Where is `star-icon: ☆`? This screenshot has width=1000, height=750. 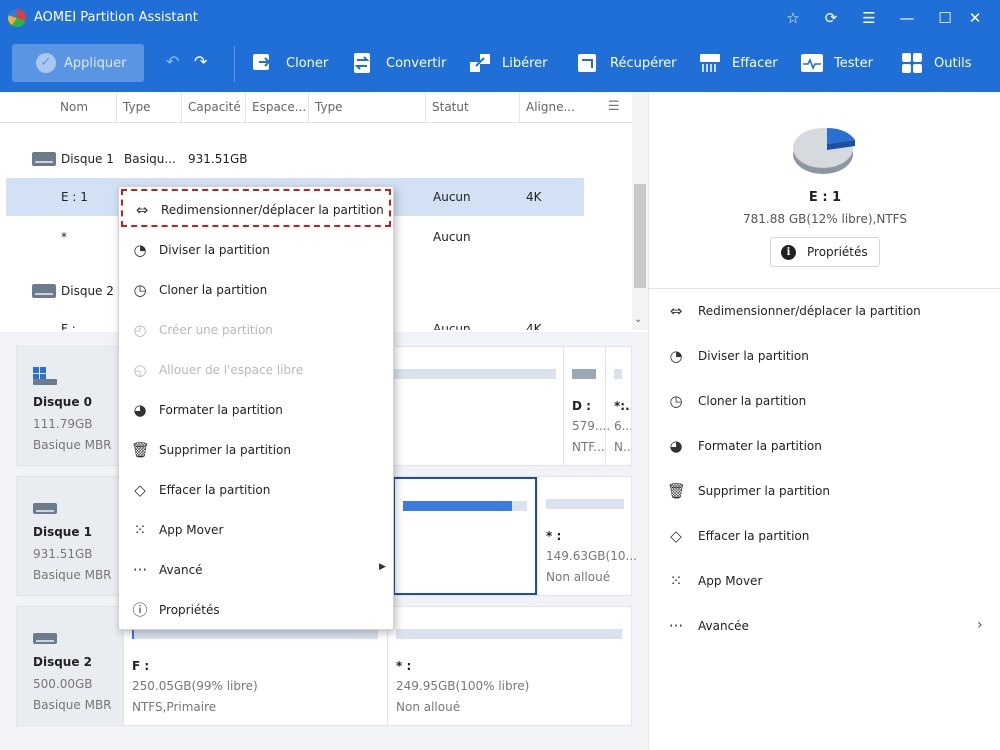
star-icon: ☆ is located at coordinates (793, 18).